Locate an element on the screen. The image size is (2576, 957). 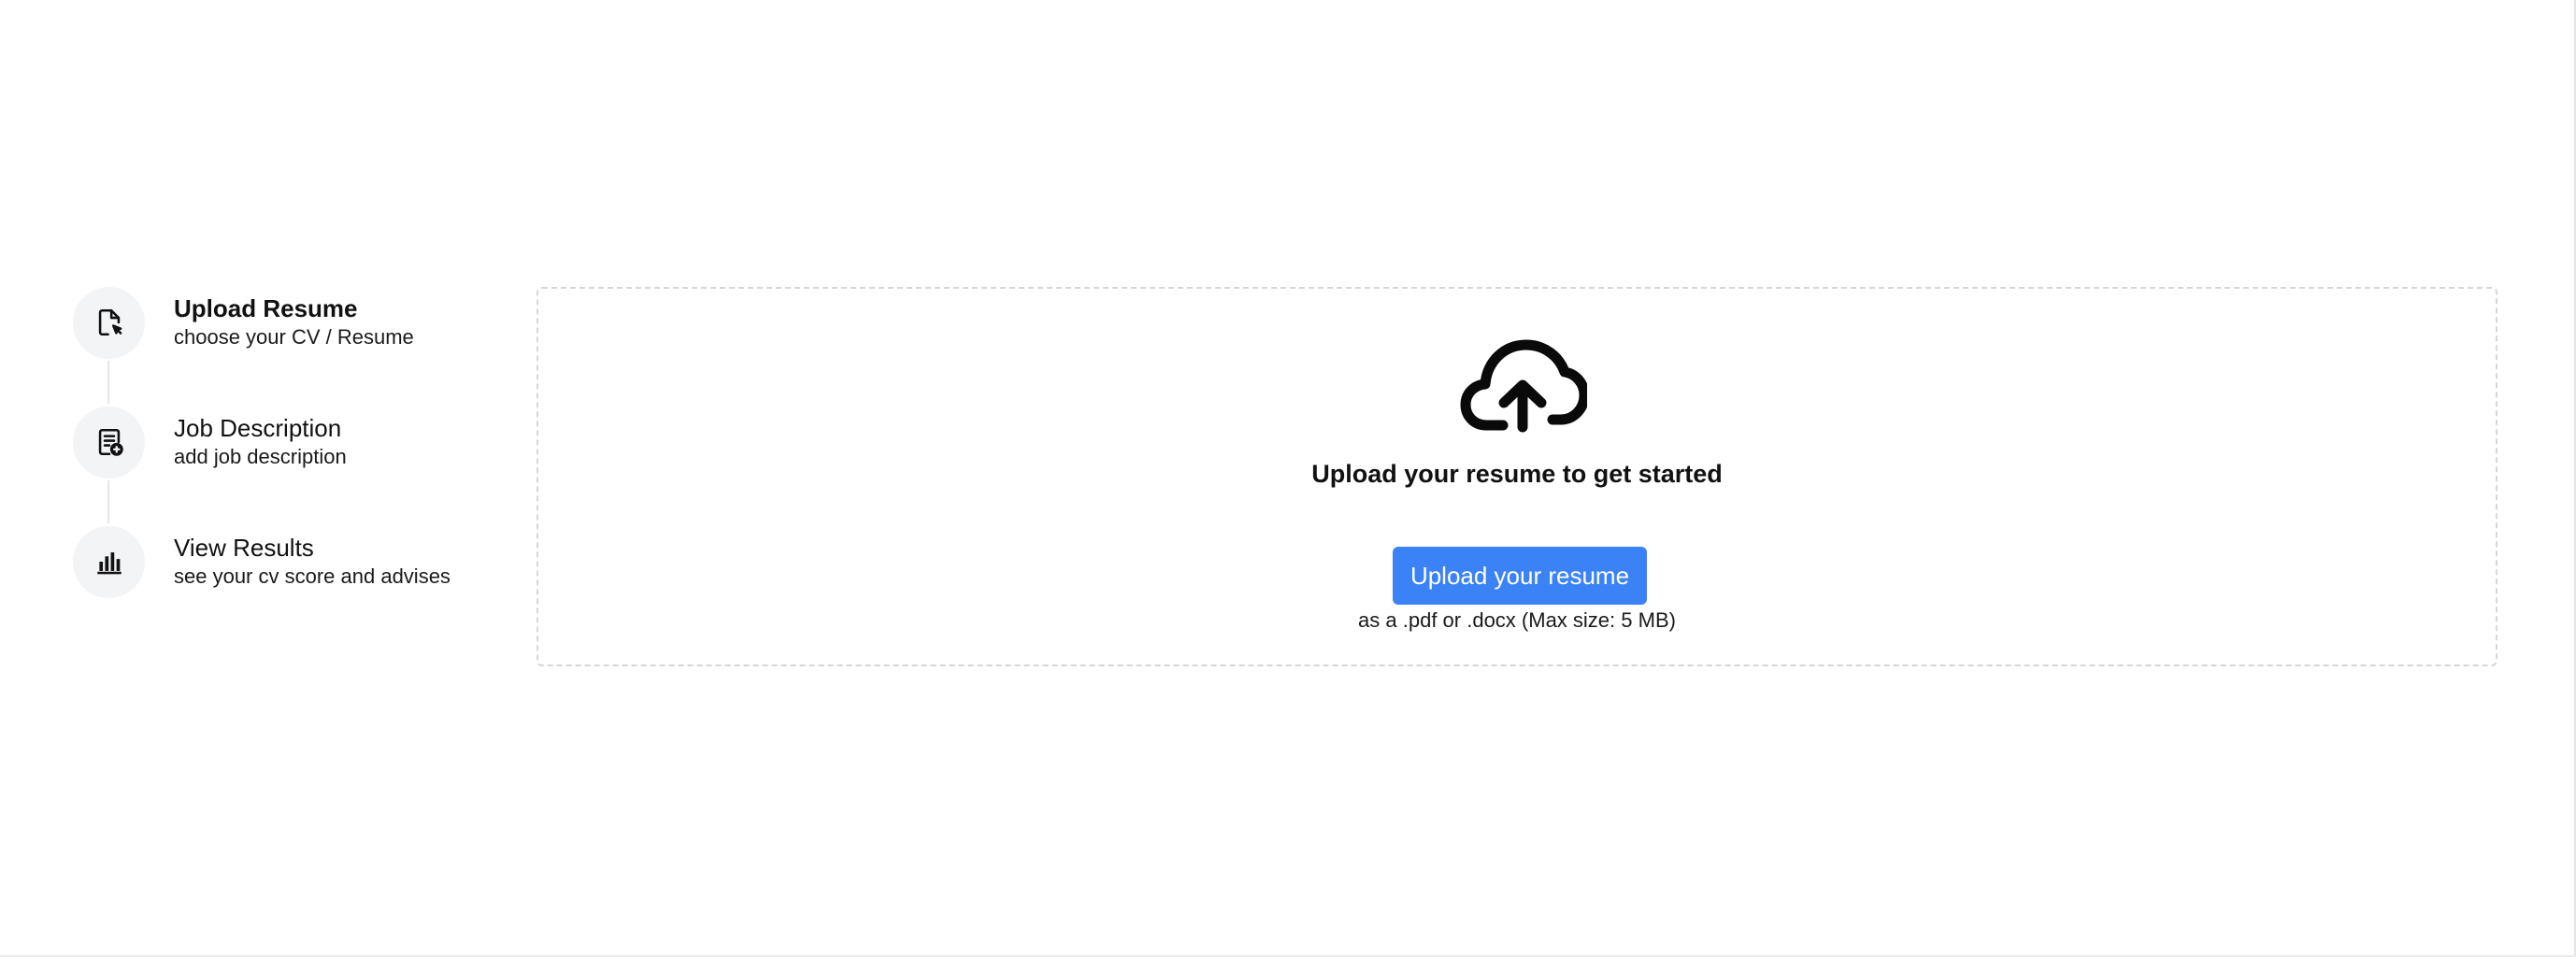
step-subtitle: choose your CV / Resume is located at coordinates (294, 337).